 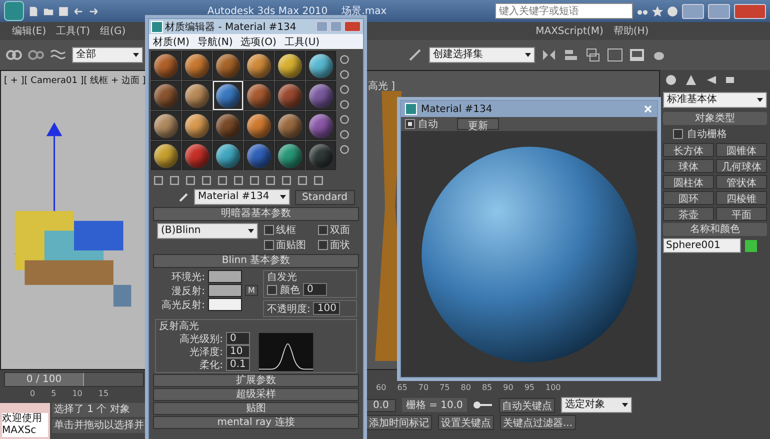 What do you see at coordinates (93, 11) in the screenshot?
I see `redo-icon` at bounding box center [93, 11].